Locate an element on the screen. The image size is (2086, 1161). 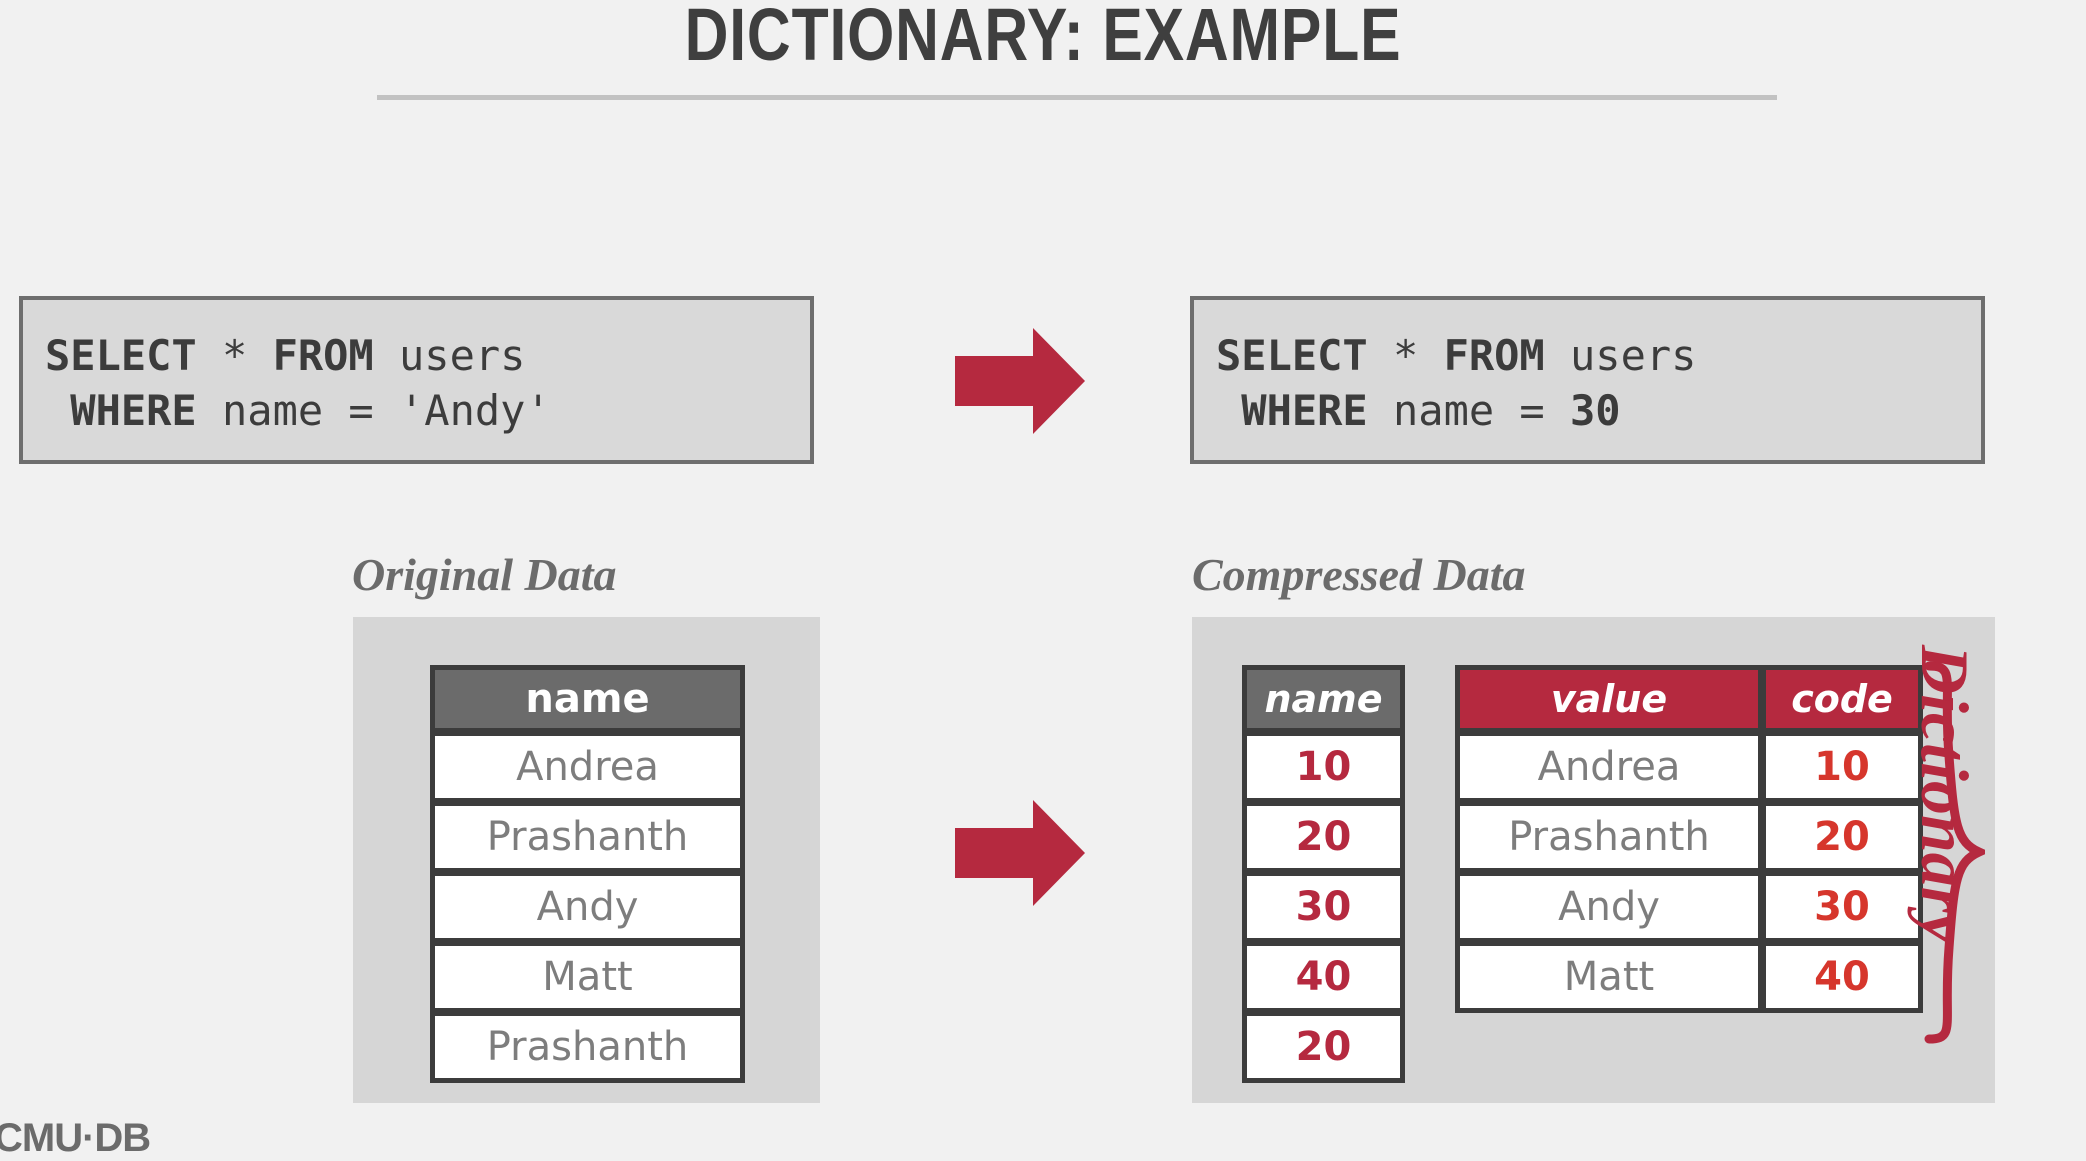
sql-line-2: WHERE name = 30 is located at coordinates (1598, 410).